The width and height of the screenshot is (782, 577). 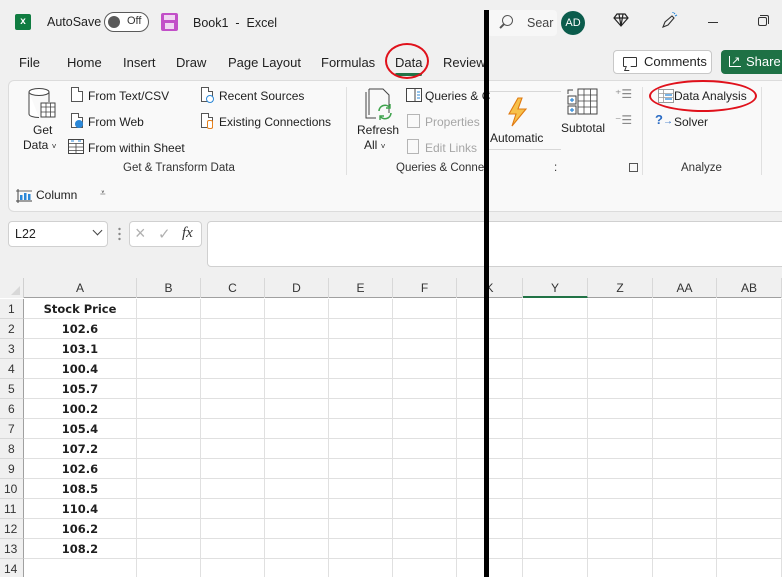 I want to click on cell-ab6, so click(x=749, y=409).